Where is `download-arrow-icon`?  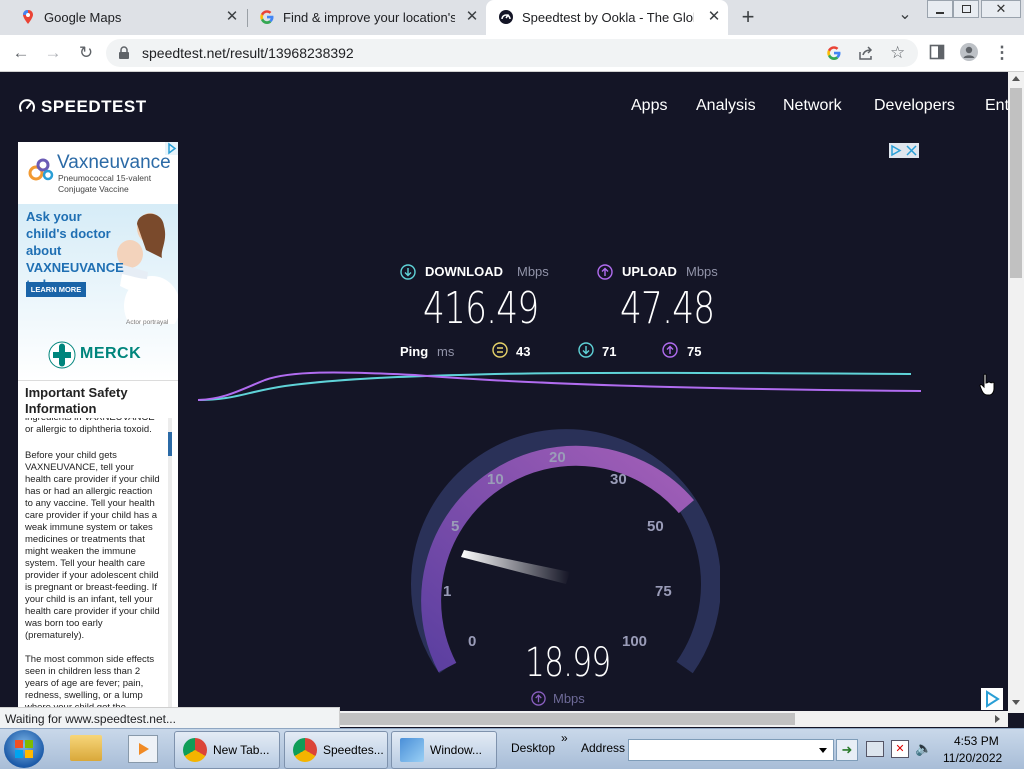
download-arrow-icon is located at coordinates (408, 272).